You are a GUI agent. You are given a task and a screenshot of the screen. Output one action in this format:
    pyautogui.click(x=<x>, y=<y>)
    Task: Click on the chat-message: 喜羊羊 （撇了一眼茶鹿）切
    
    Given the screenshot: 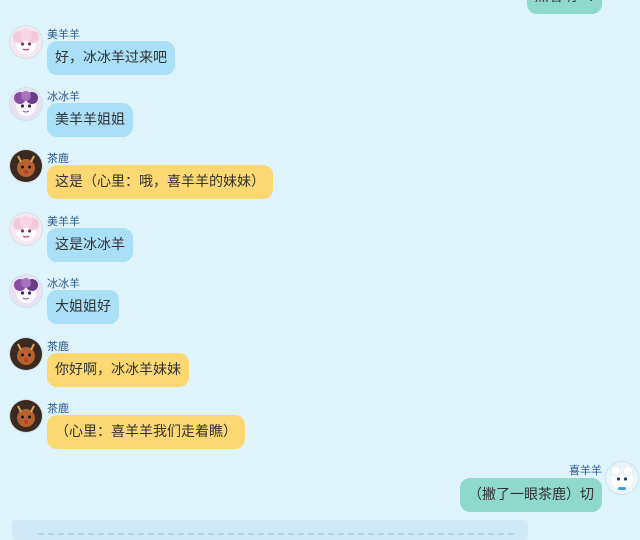 What is the action you would take?
    pyautogui.click(x=320, y=492)
    